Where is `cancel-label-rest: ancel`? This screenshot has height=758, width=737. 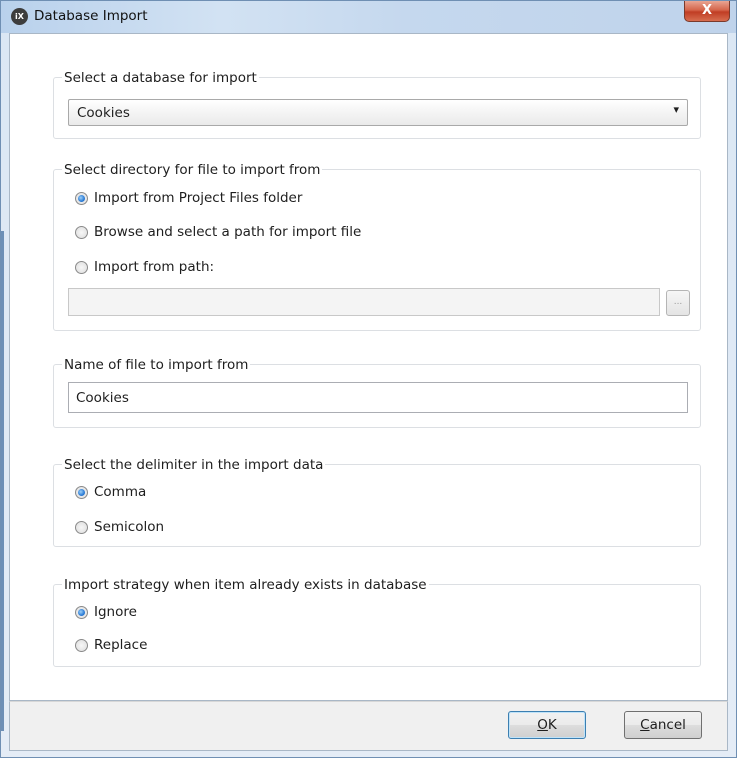
cancel-label-rest: ancel is located at coordinates (667, 725).